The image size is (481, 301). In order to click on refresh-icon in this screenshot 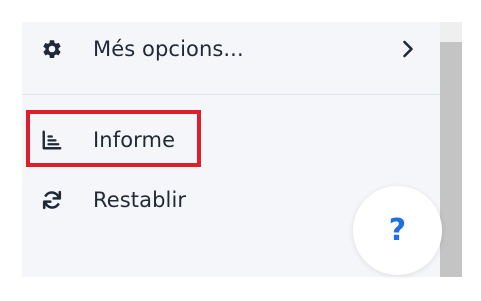, I will do `click(52, 200)`.